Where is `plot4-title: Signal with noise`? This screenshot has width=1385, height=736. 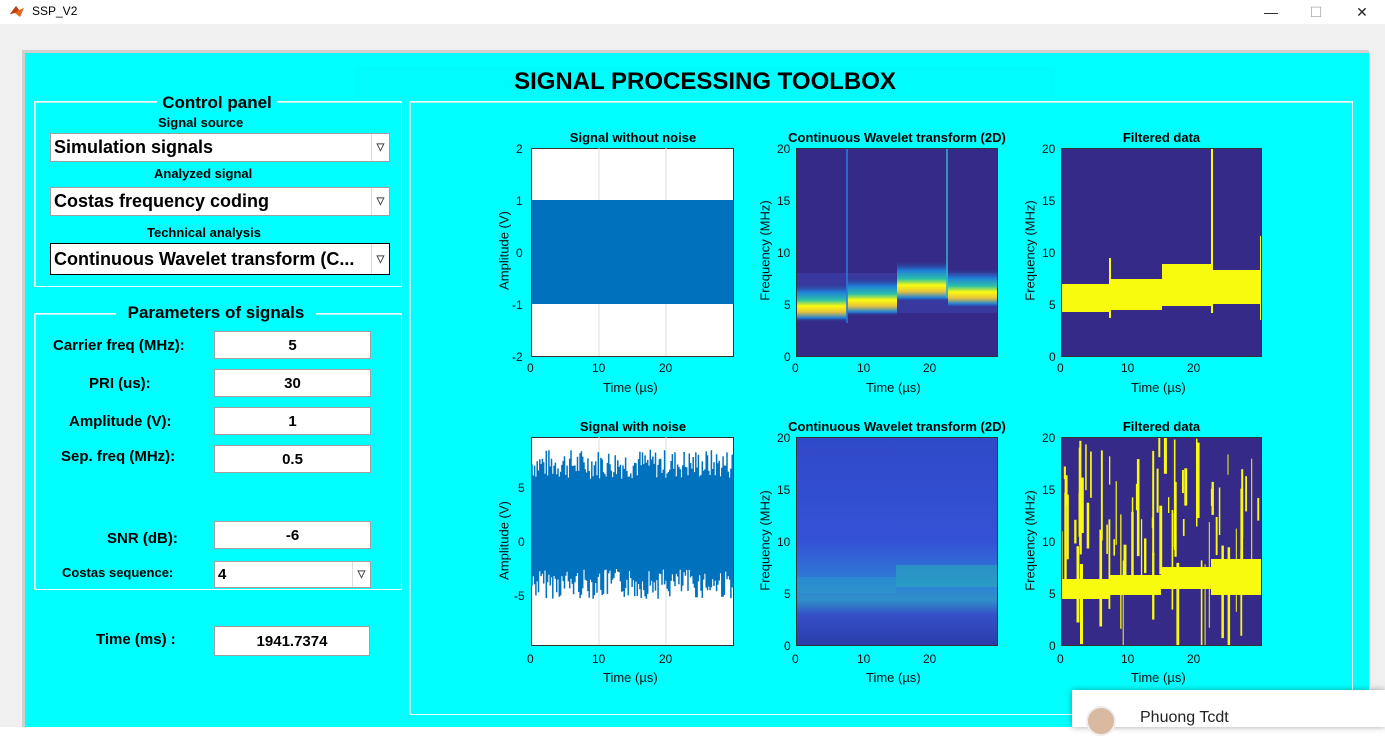 plot4-title: Signal with noise is located at coordinates (633, 426).